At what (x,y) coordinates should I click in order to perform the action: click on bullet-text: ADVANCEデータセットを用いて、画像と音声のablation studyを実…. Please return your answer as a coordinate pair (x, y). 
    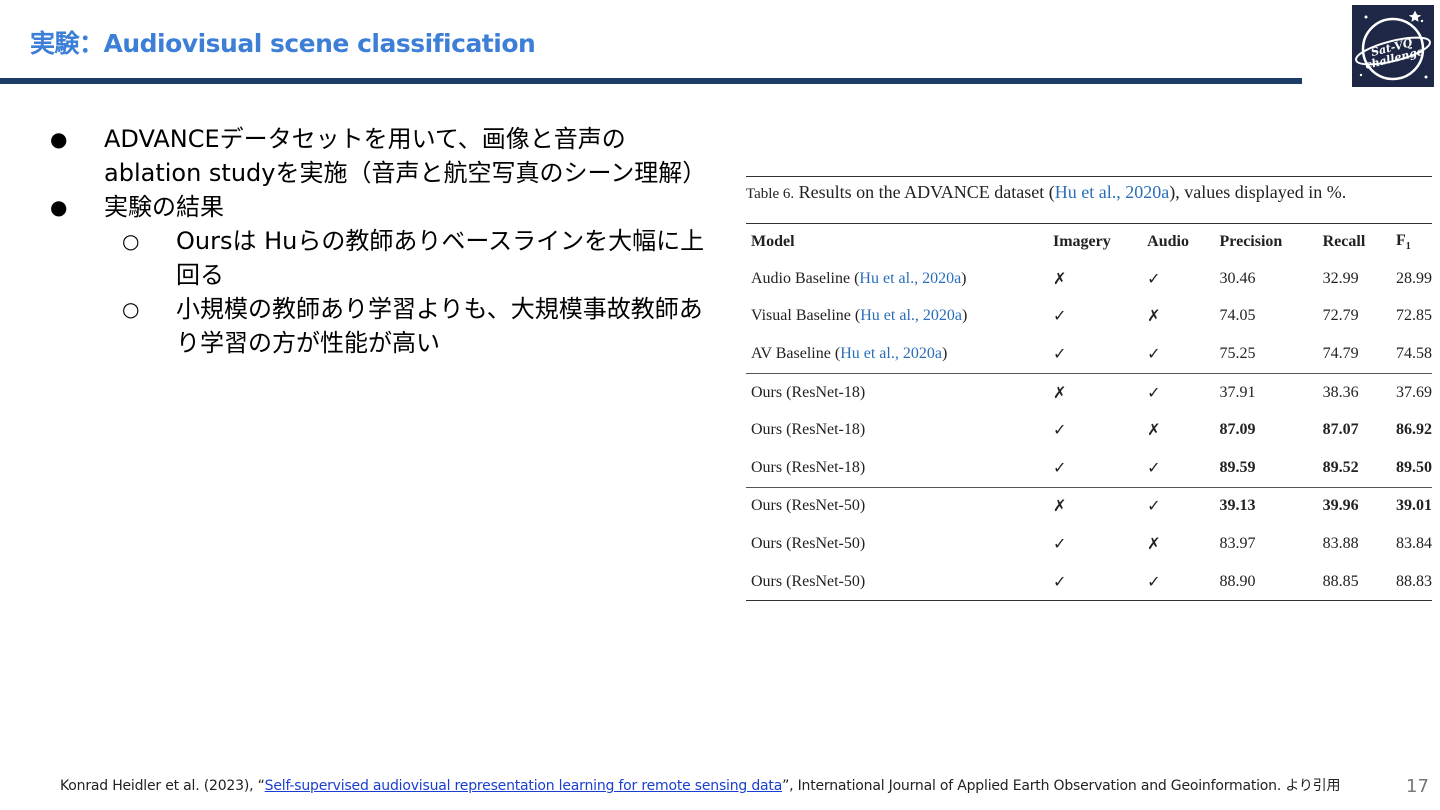
    Looking at the image, I should click on (405, 156).